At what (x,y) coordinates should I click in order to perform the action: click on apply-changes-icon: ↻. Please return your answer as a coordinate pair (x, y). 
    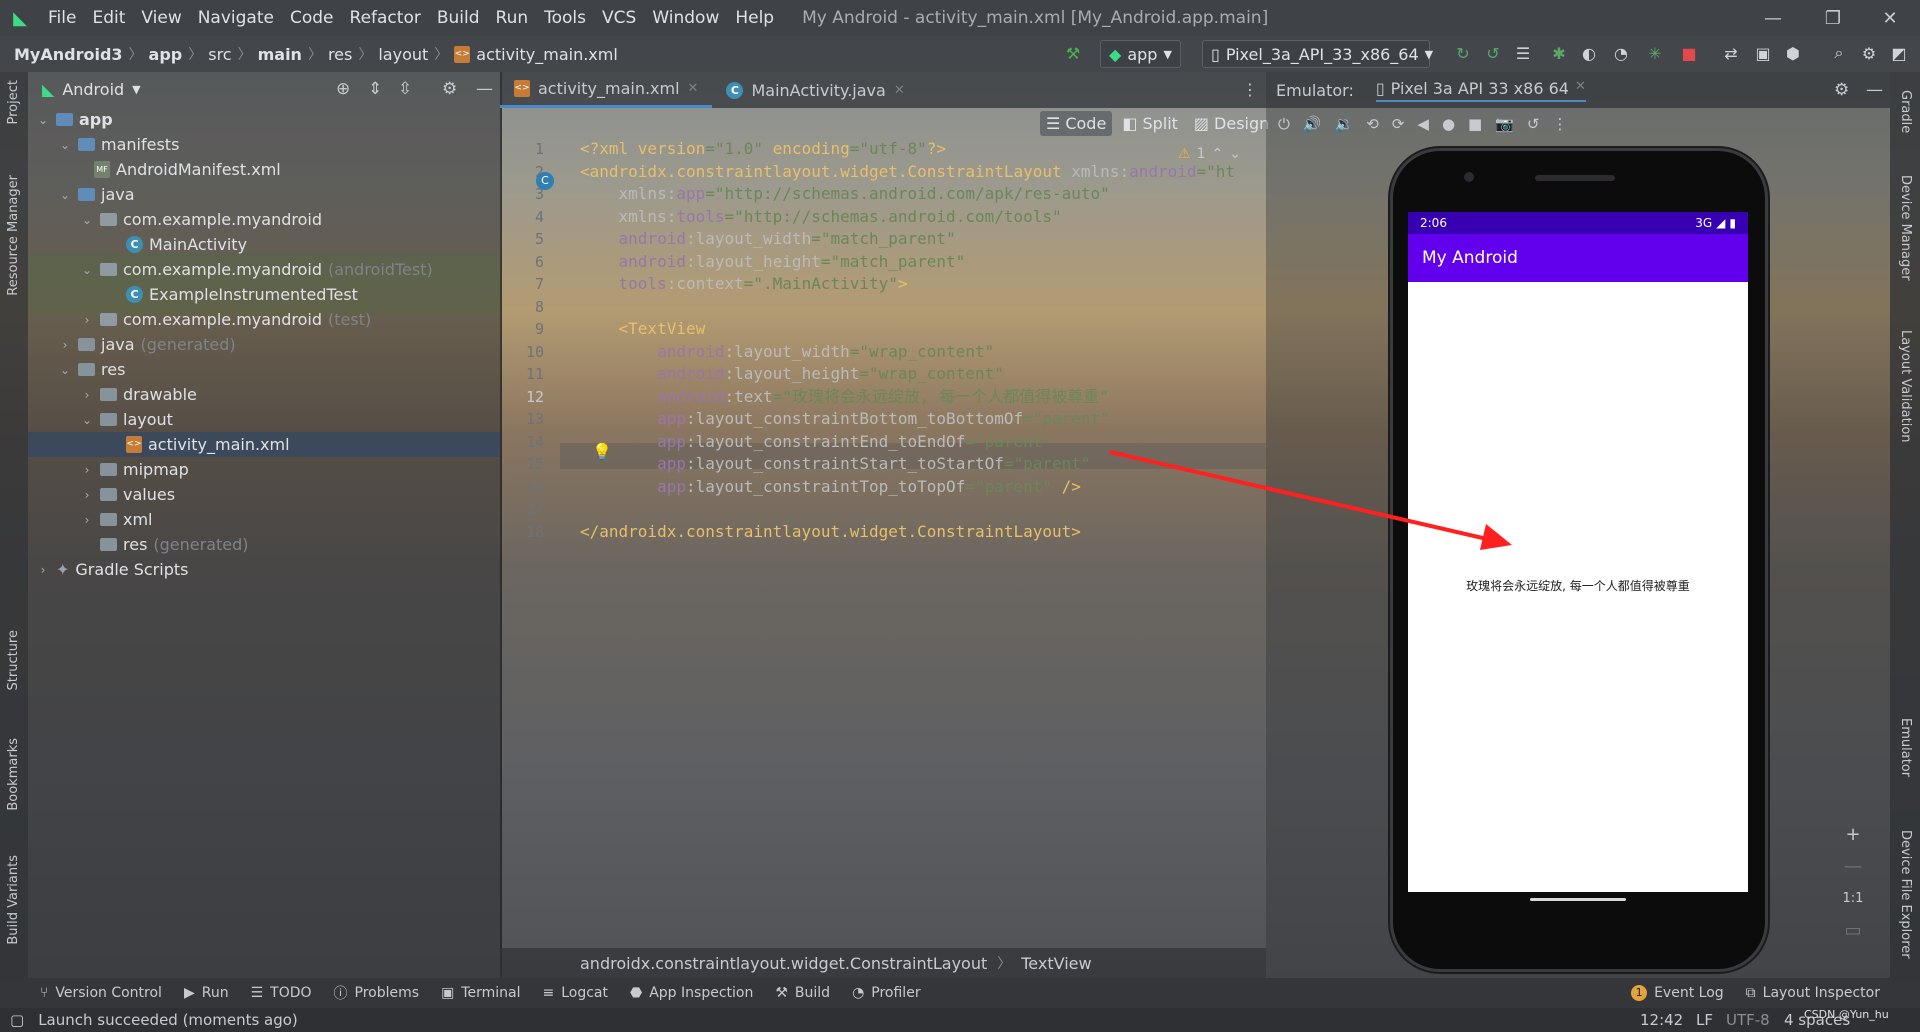
    Looking at the image, I should click on (1463, 53).